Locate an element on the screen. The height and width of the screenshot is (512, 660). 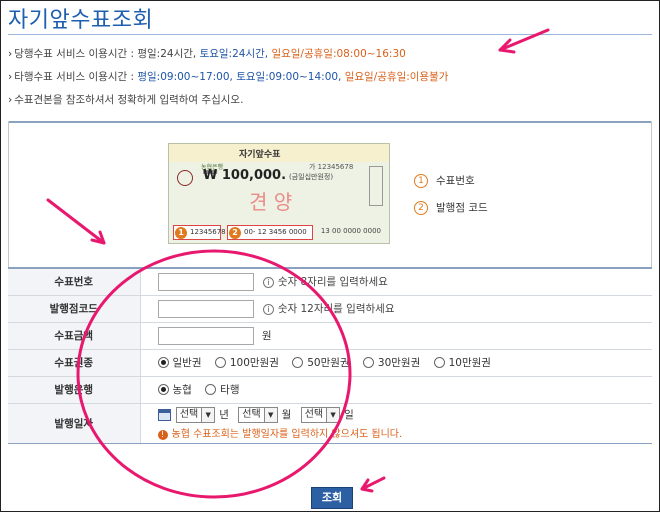
label-issuing-bank: 발행은행 is located at coordinates (74, 389).